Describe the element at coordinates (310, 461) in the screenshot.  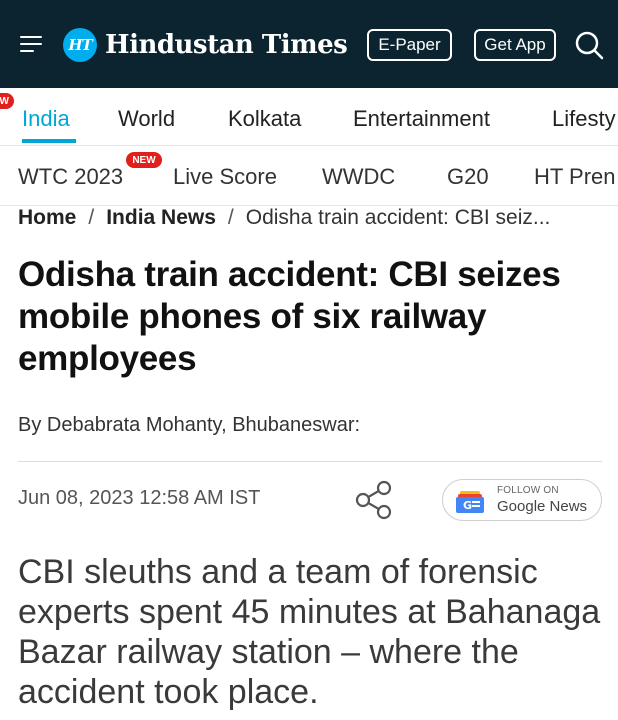
I see `divider` at that location.